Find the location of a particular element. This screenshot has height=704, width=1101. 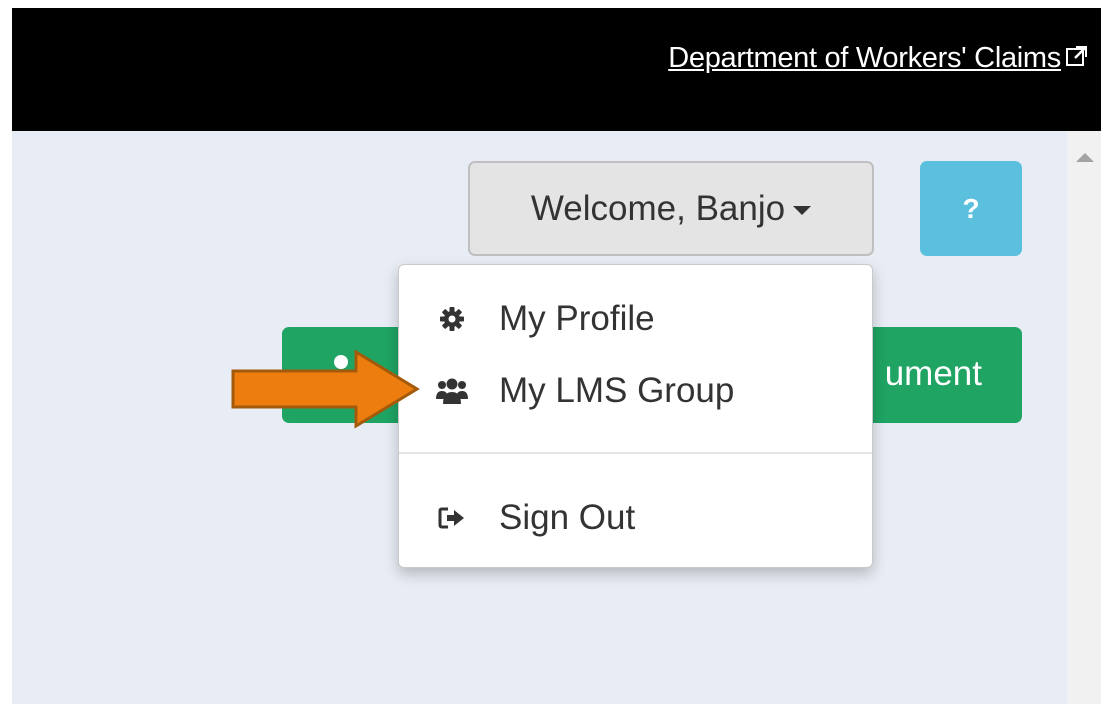

menu-item-label: Sign Out is located at coordinates (567, 517).